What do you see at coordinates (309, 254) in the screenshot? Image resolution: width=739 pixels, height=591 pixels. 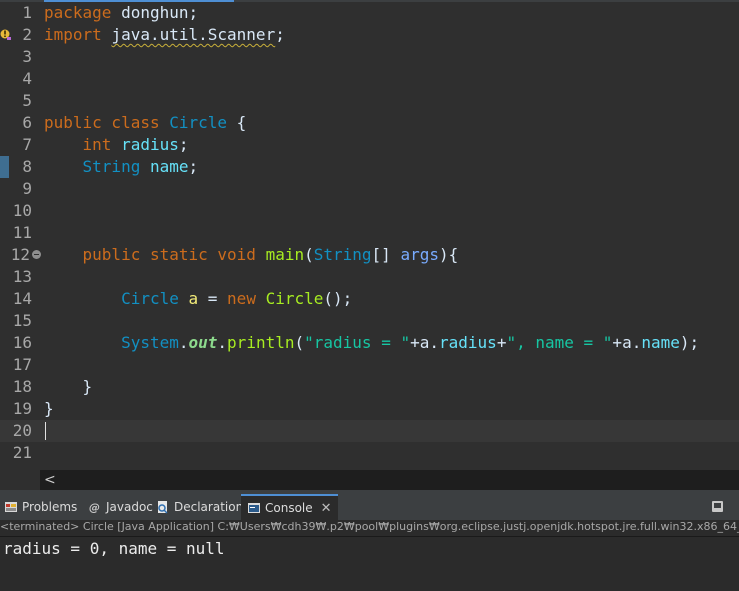 I see `paren-token: (` at bounding box center [309, 254].